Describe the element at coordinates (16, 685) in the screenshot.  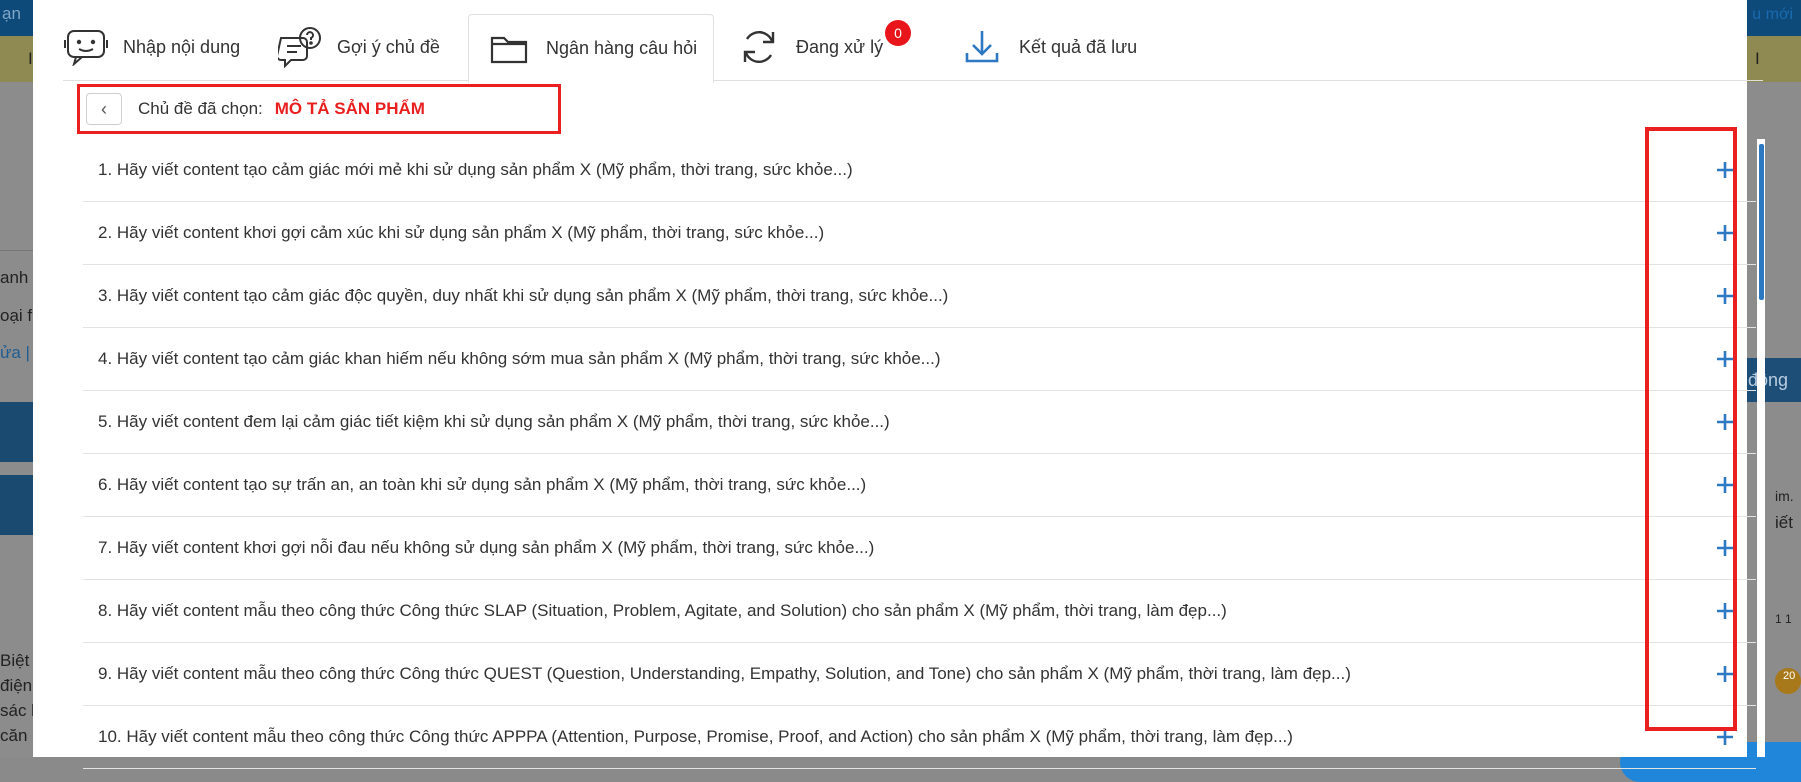
I see `background-snippet: điện` at that location.